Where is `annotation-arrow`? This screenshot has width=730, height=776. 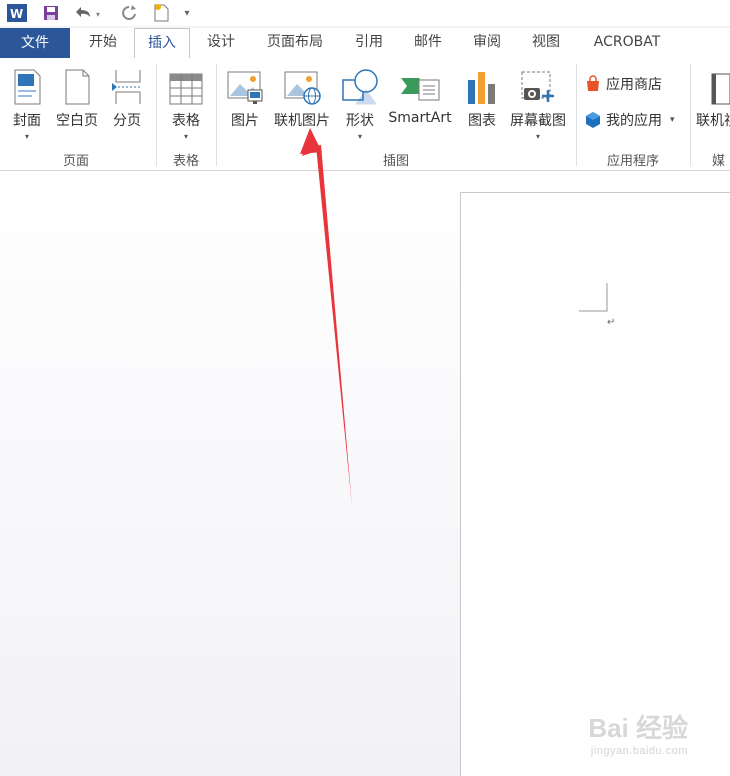
annotation-arrow is located at coordinates (326, 317).